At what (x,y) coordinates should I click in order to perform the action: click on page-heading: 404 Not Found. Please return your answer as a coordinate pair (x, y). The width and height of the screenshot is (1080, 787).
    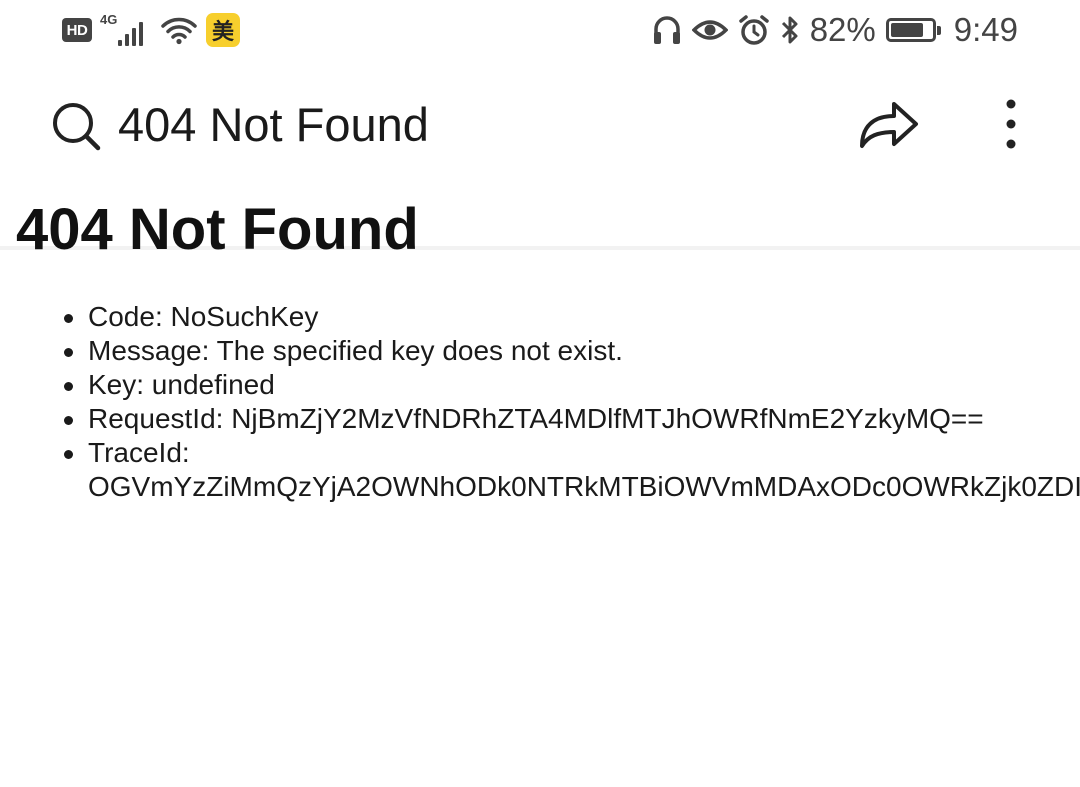
    Looking at the image, I should click on (217, 229).